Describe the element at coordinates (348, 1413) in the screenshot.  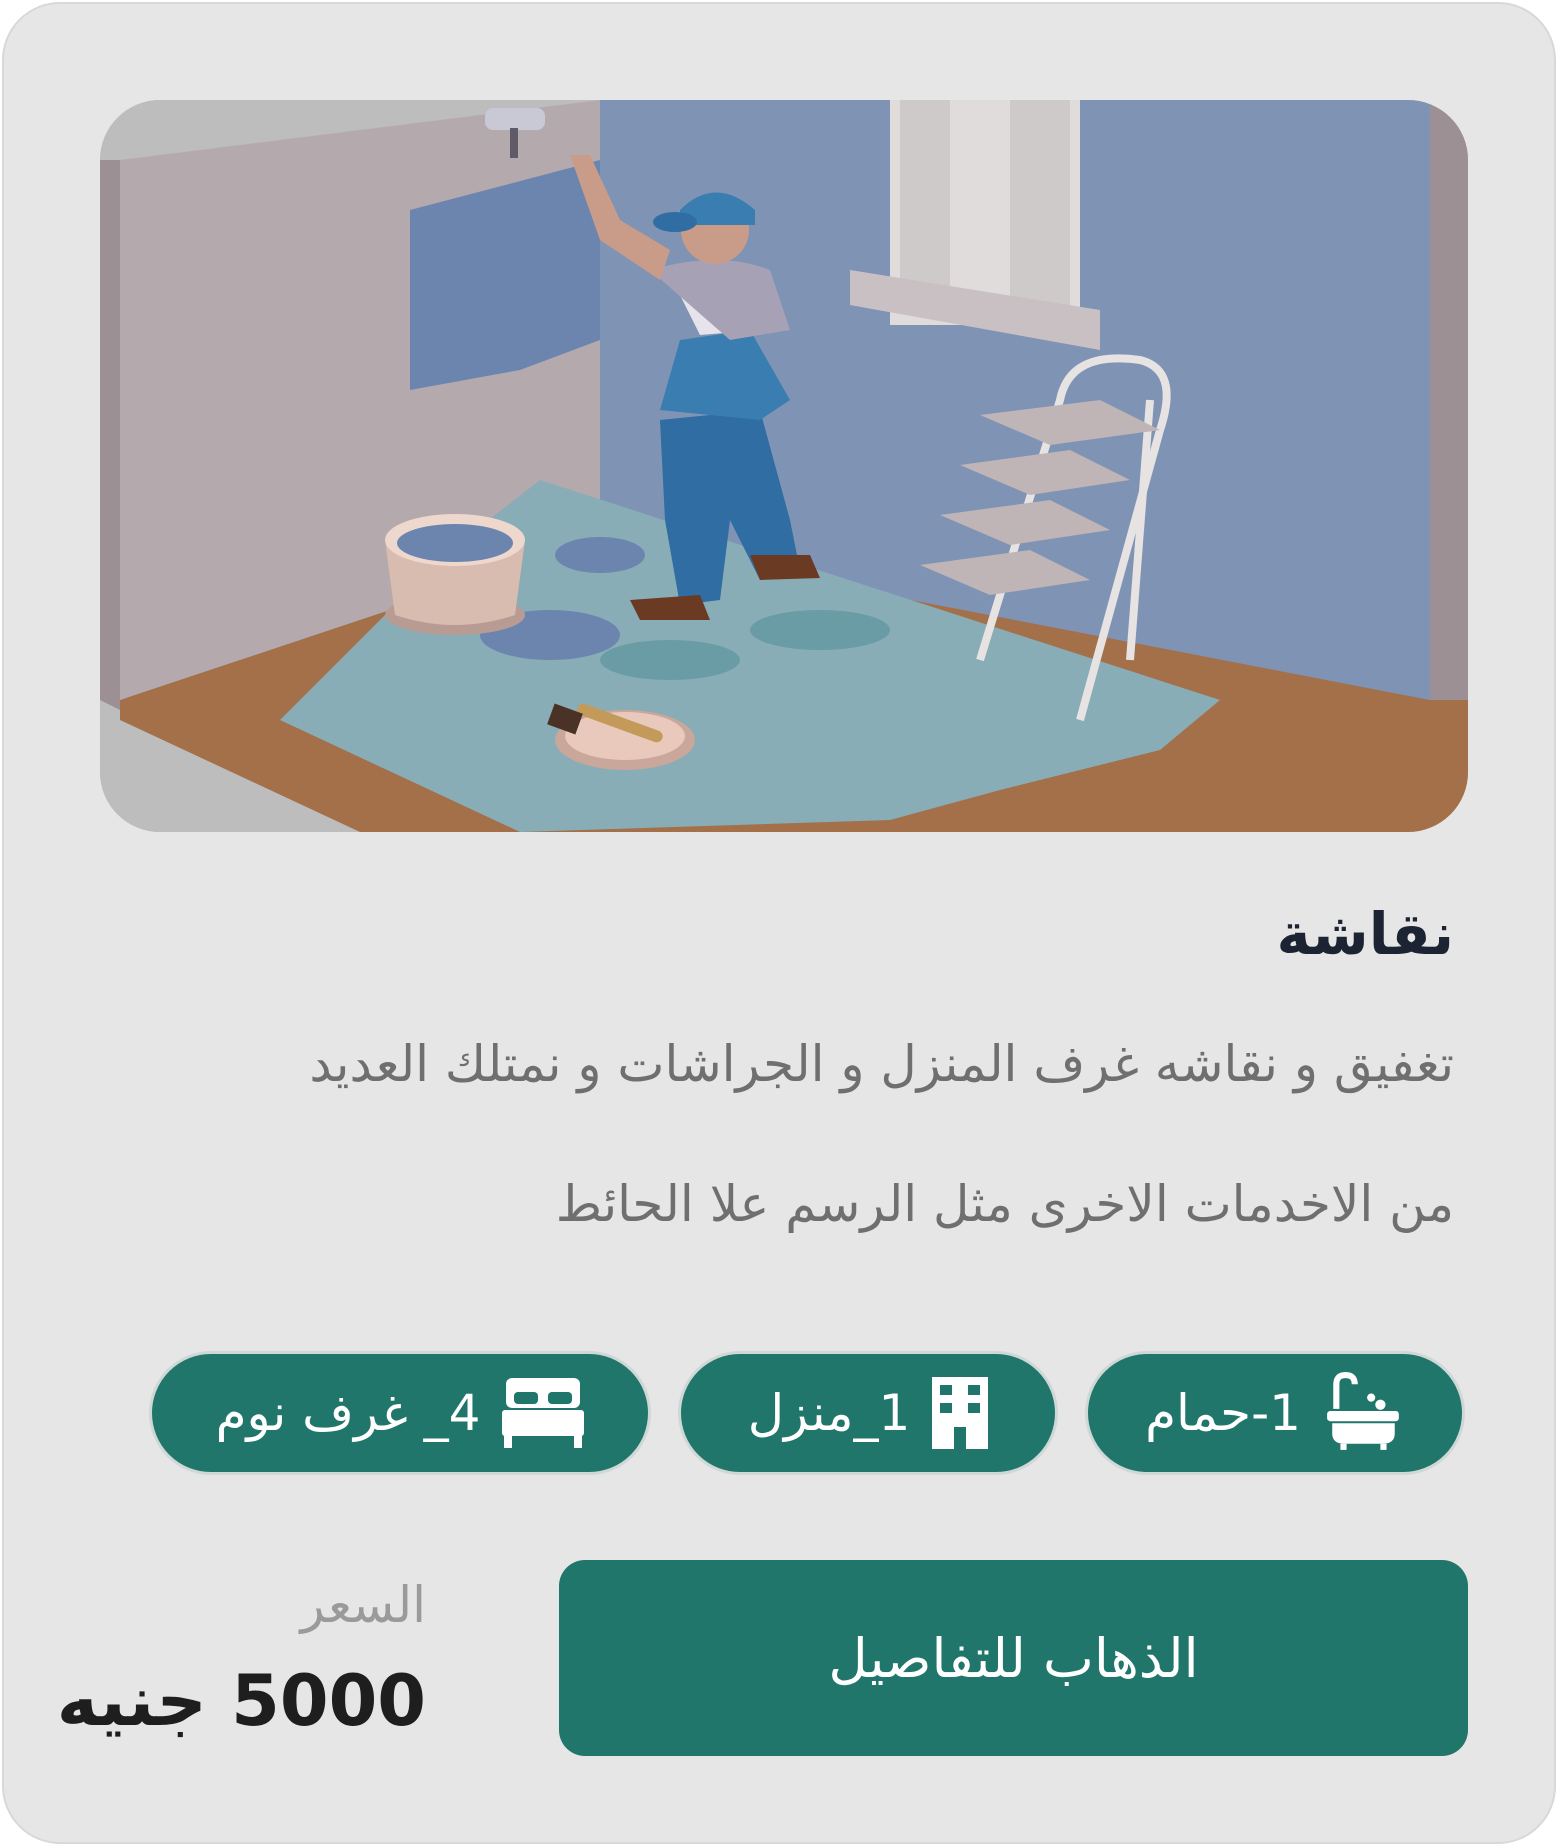
I see `bedrooms-label: 4_ غرف نوم` at that location.